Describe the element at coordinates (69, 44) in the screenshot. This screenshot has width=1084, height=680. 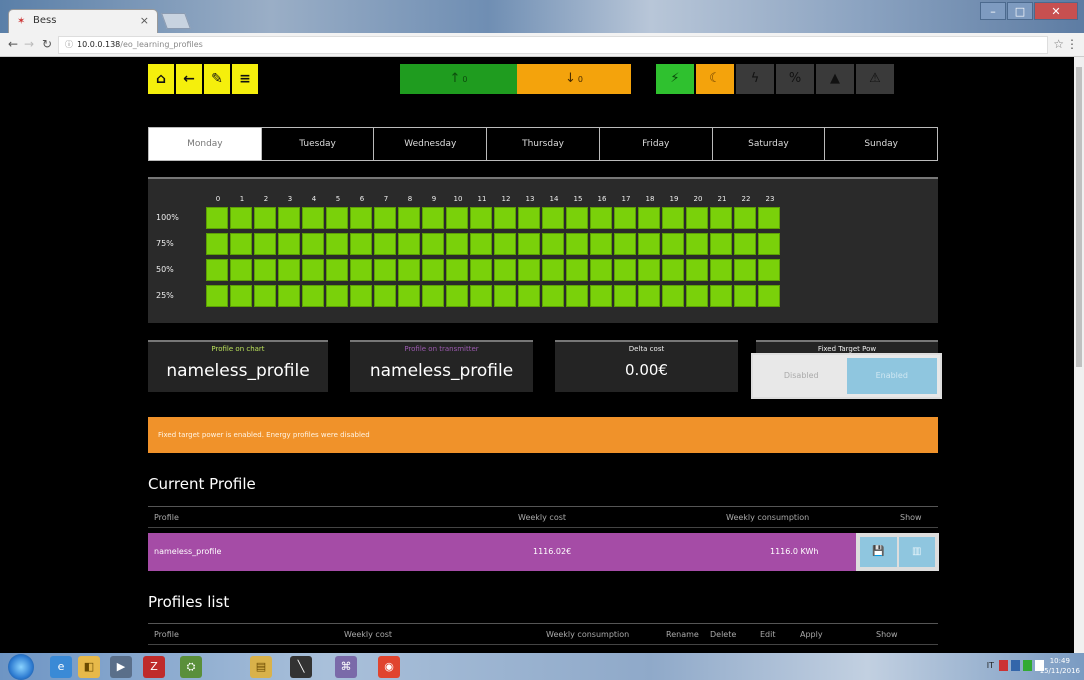
I see `info-icon: ⓘ` at that location.